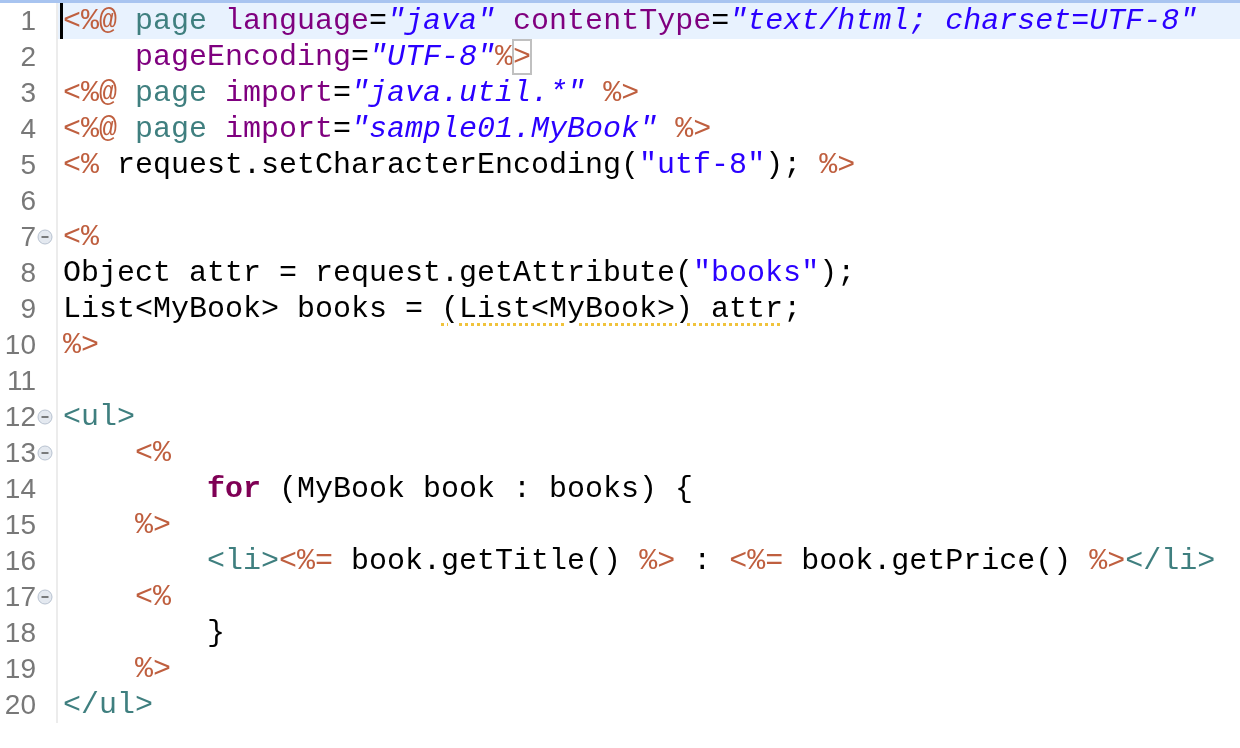 The image size is (1240, 748). Describe the element at coordinates (20, 453) in the screenshot. I see `line-number: 13` at that location.